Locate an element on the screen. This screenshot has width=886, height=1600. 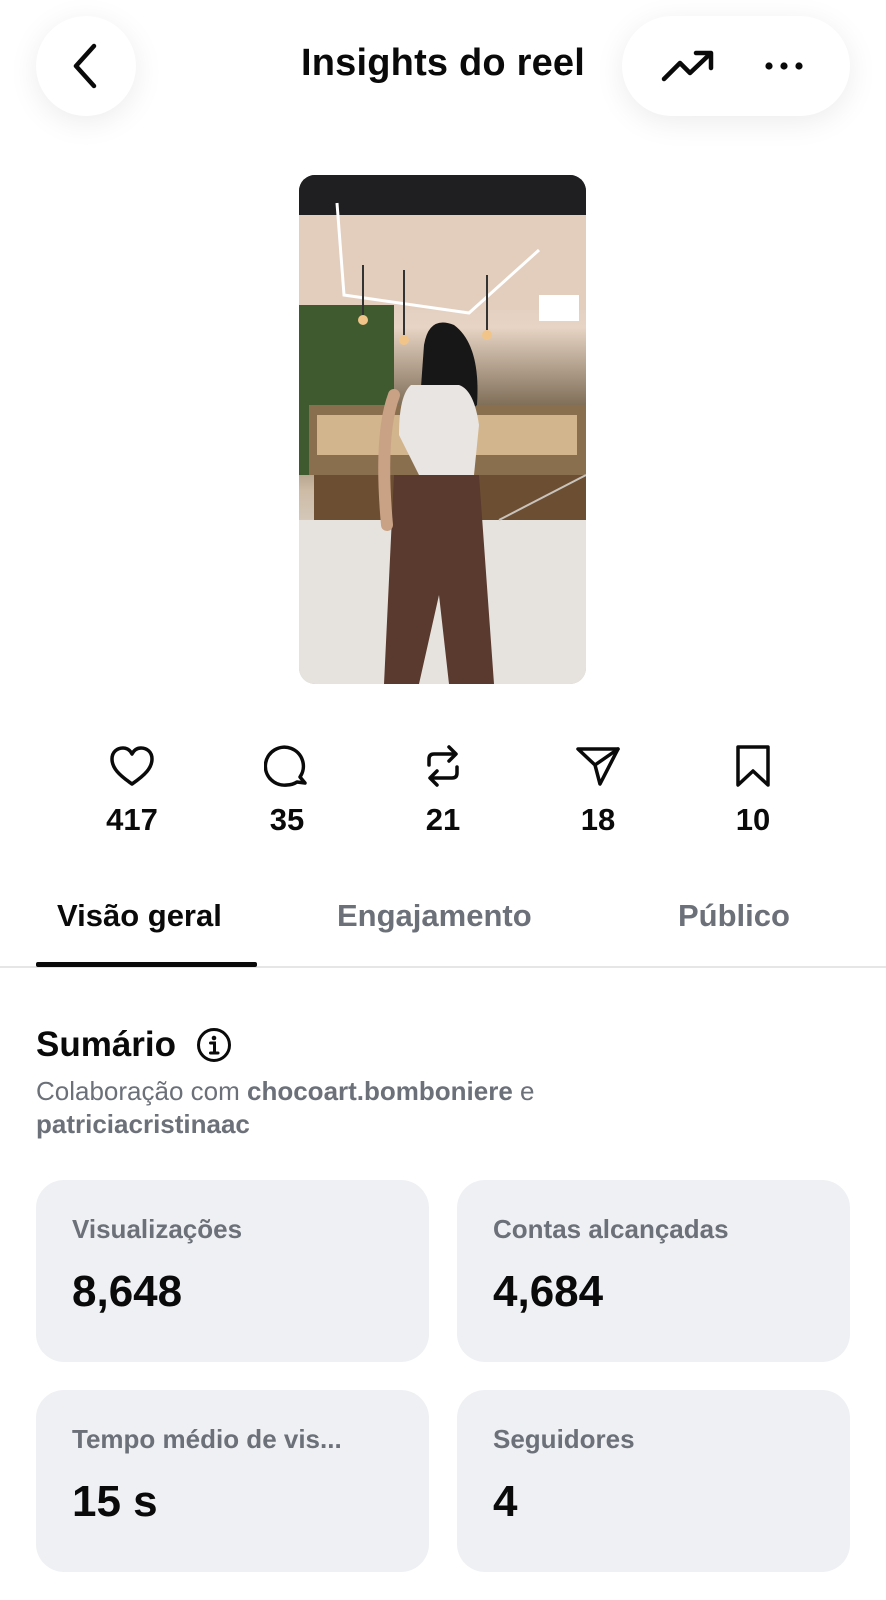
summary-header: Sumário is located at coordinates (134, 1045).